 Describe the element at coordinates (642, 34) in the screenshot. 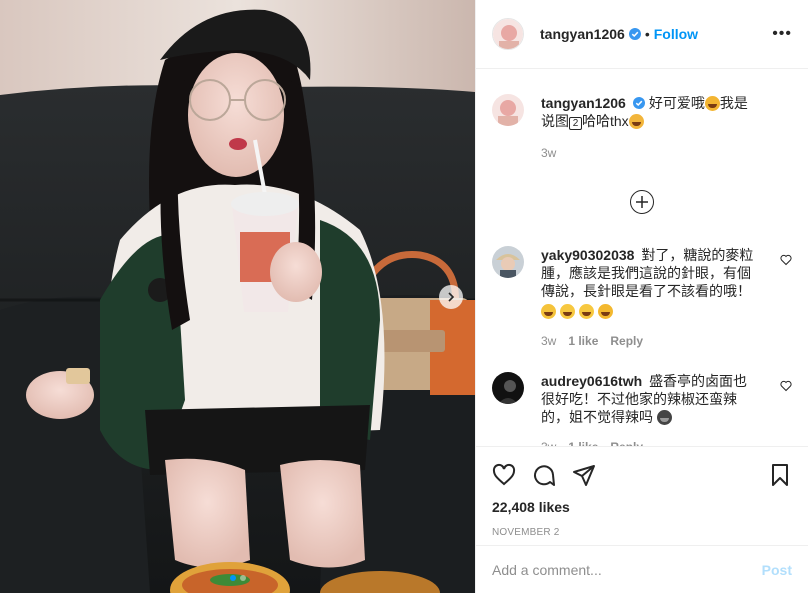

I see `post-header: tangyan1206 • Follow •••` at that location.